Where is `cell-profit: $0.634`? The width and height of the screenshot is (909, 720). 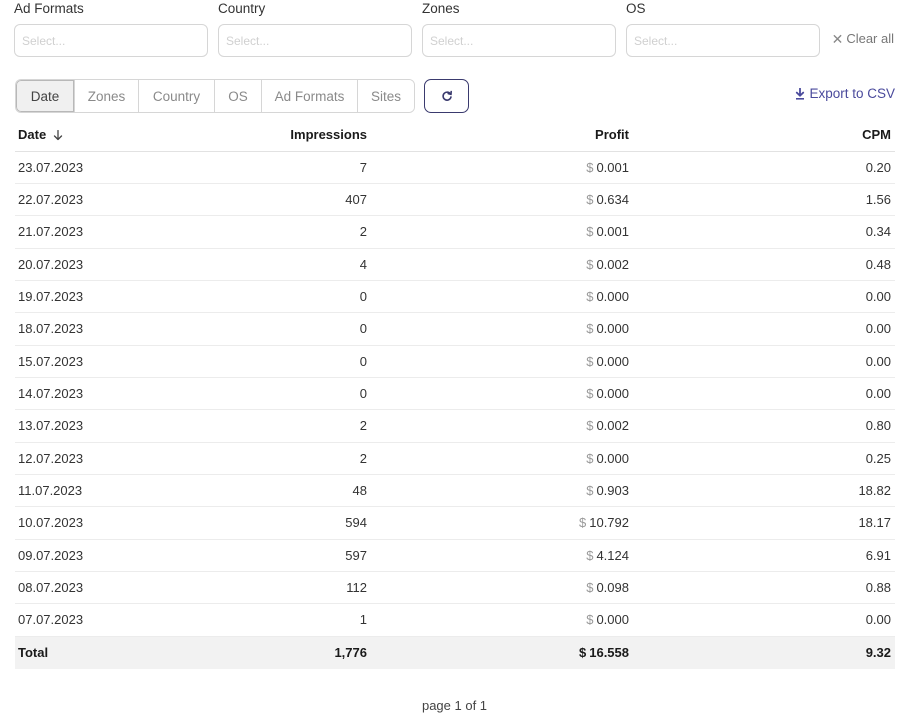 cell-profit: $0.634 is located at coordinates (498, 200).